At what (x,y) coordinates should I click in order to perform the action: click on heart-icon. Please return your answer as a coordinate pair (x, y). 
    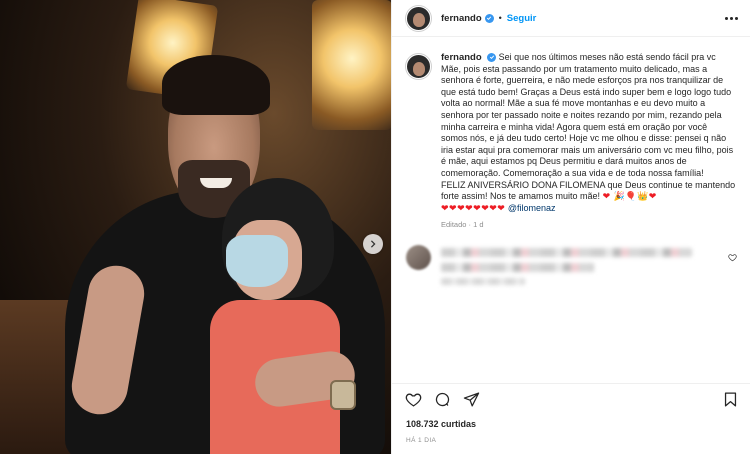
    Looking at the image, I should click on (413, 400).